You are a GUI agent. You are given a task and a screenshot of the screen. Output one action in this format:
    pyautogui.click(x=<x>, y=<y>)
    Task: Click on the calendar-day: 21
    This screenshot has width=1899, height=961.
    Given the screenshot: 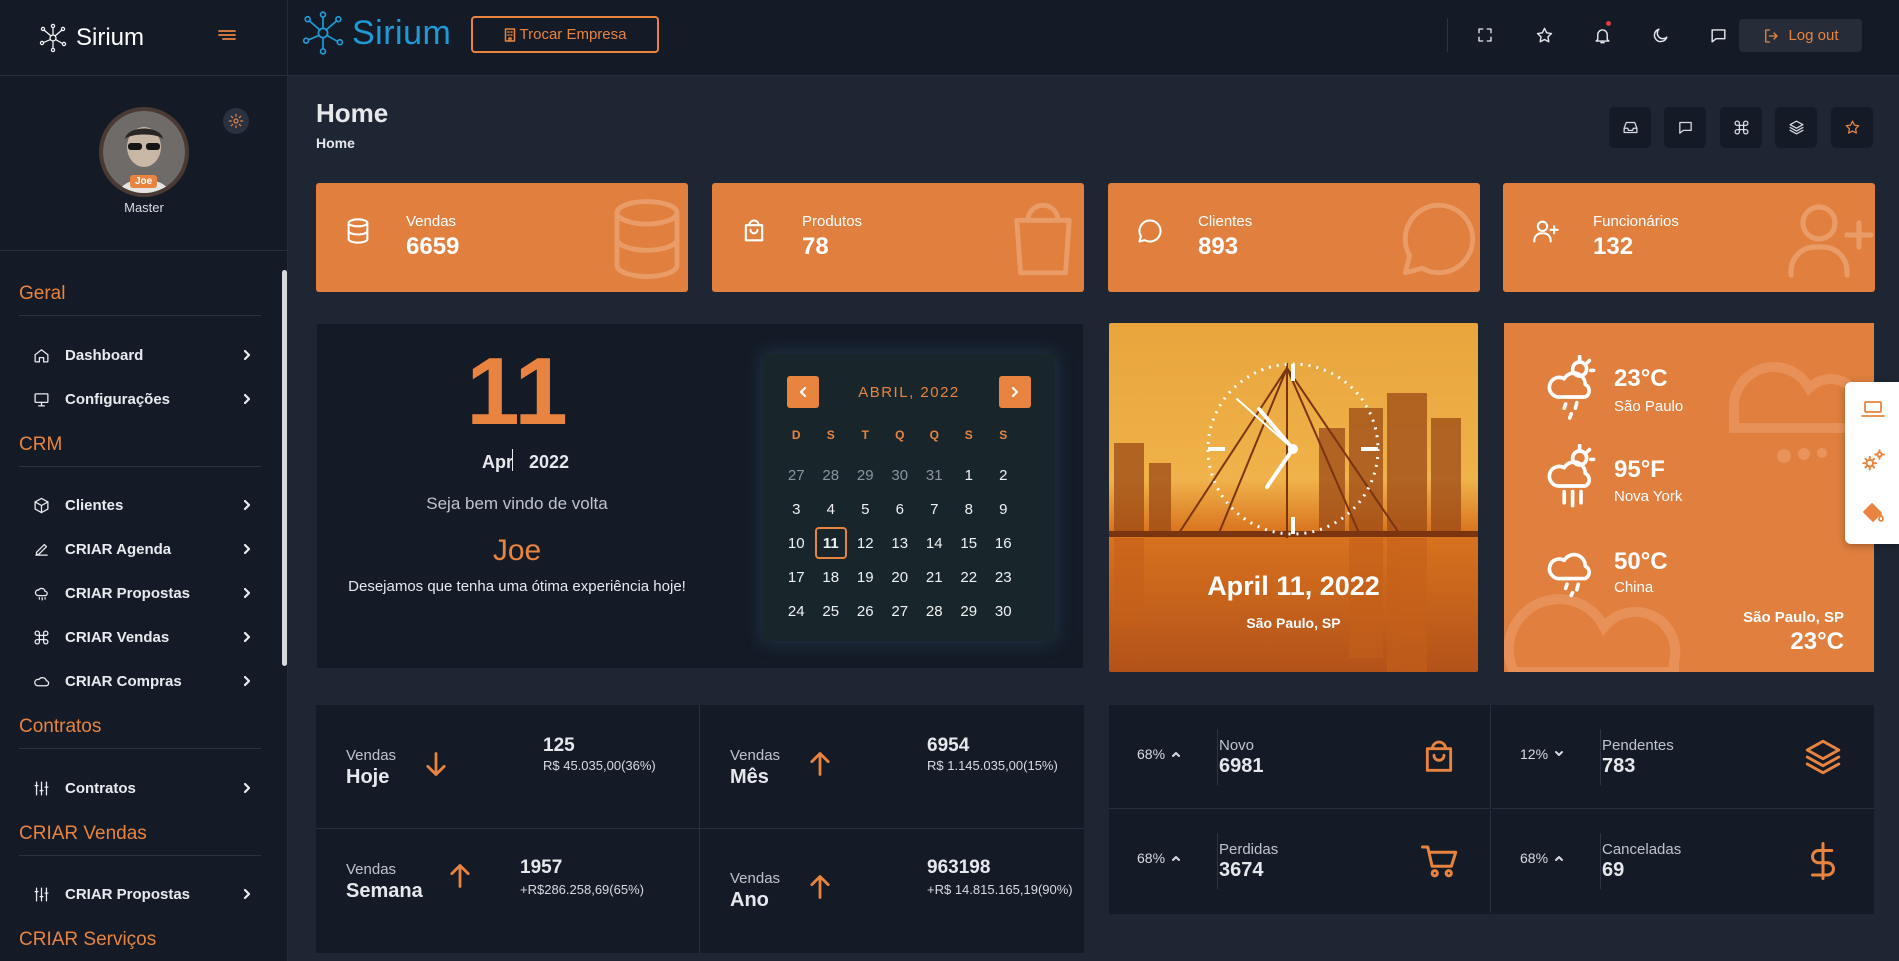 What is the action you would take?
    pyautogui.click(x=934, y=577)
    